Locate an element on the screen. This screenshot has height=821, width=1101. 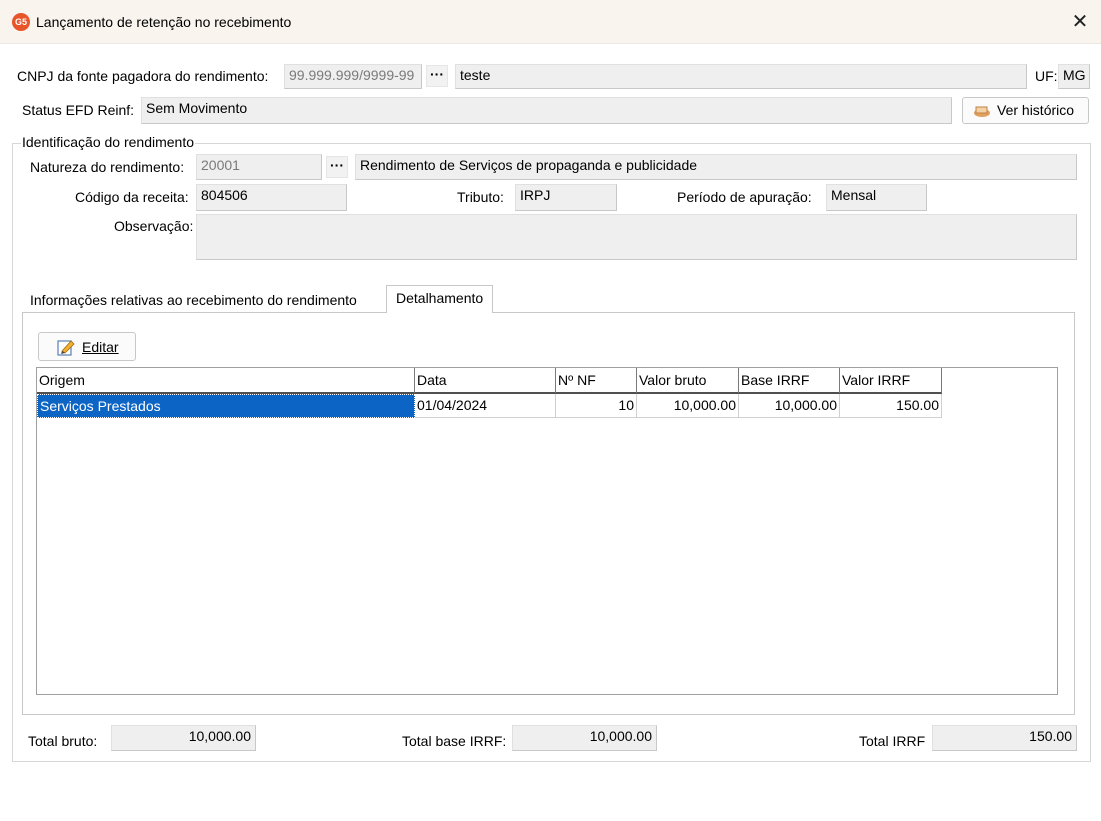
history-button: Ver histórico is located at coordinates (1025, 110).